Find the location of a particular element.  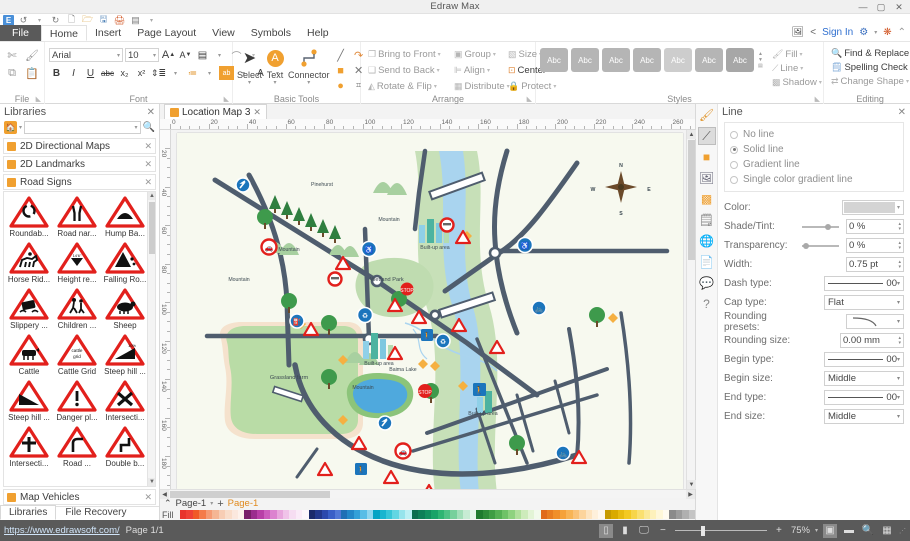

shade-tint-slider is located at coordinates (820, 227).